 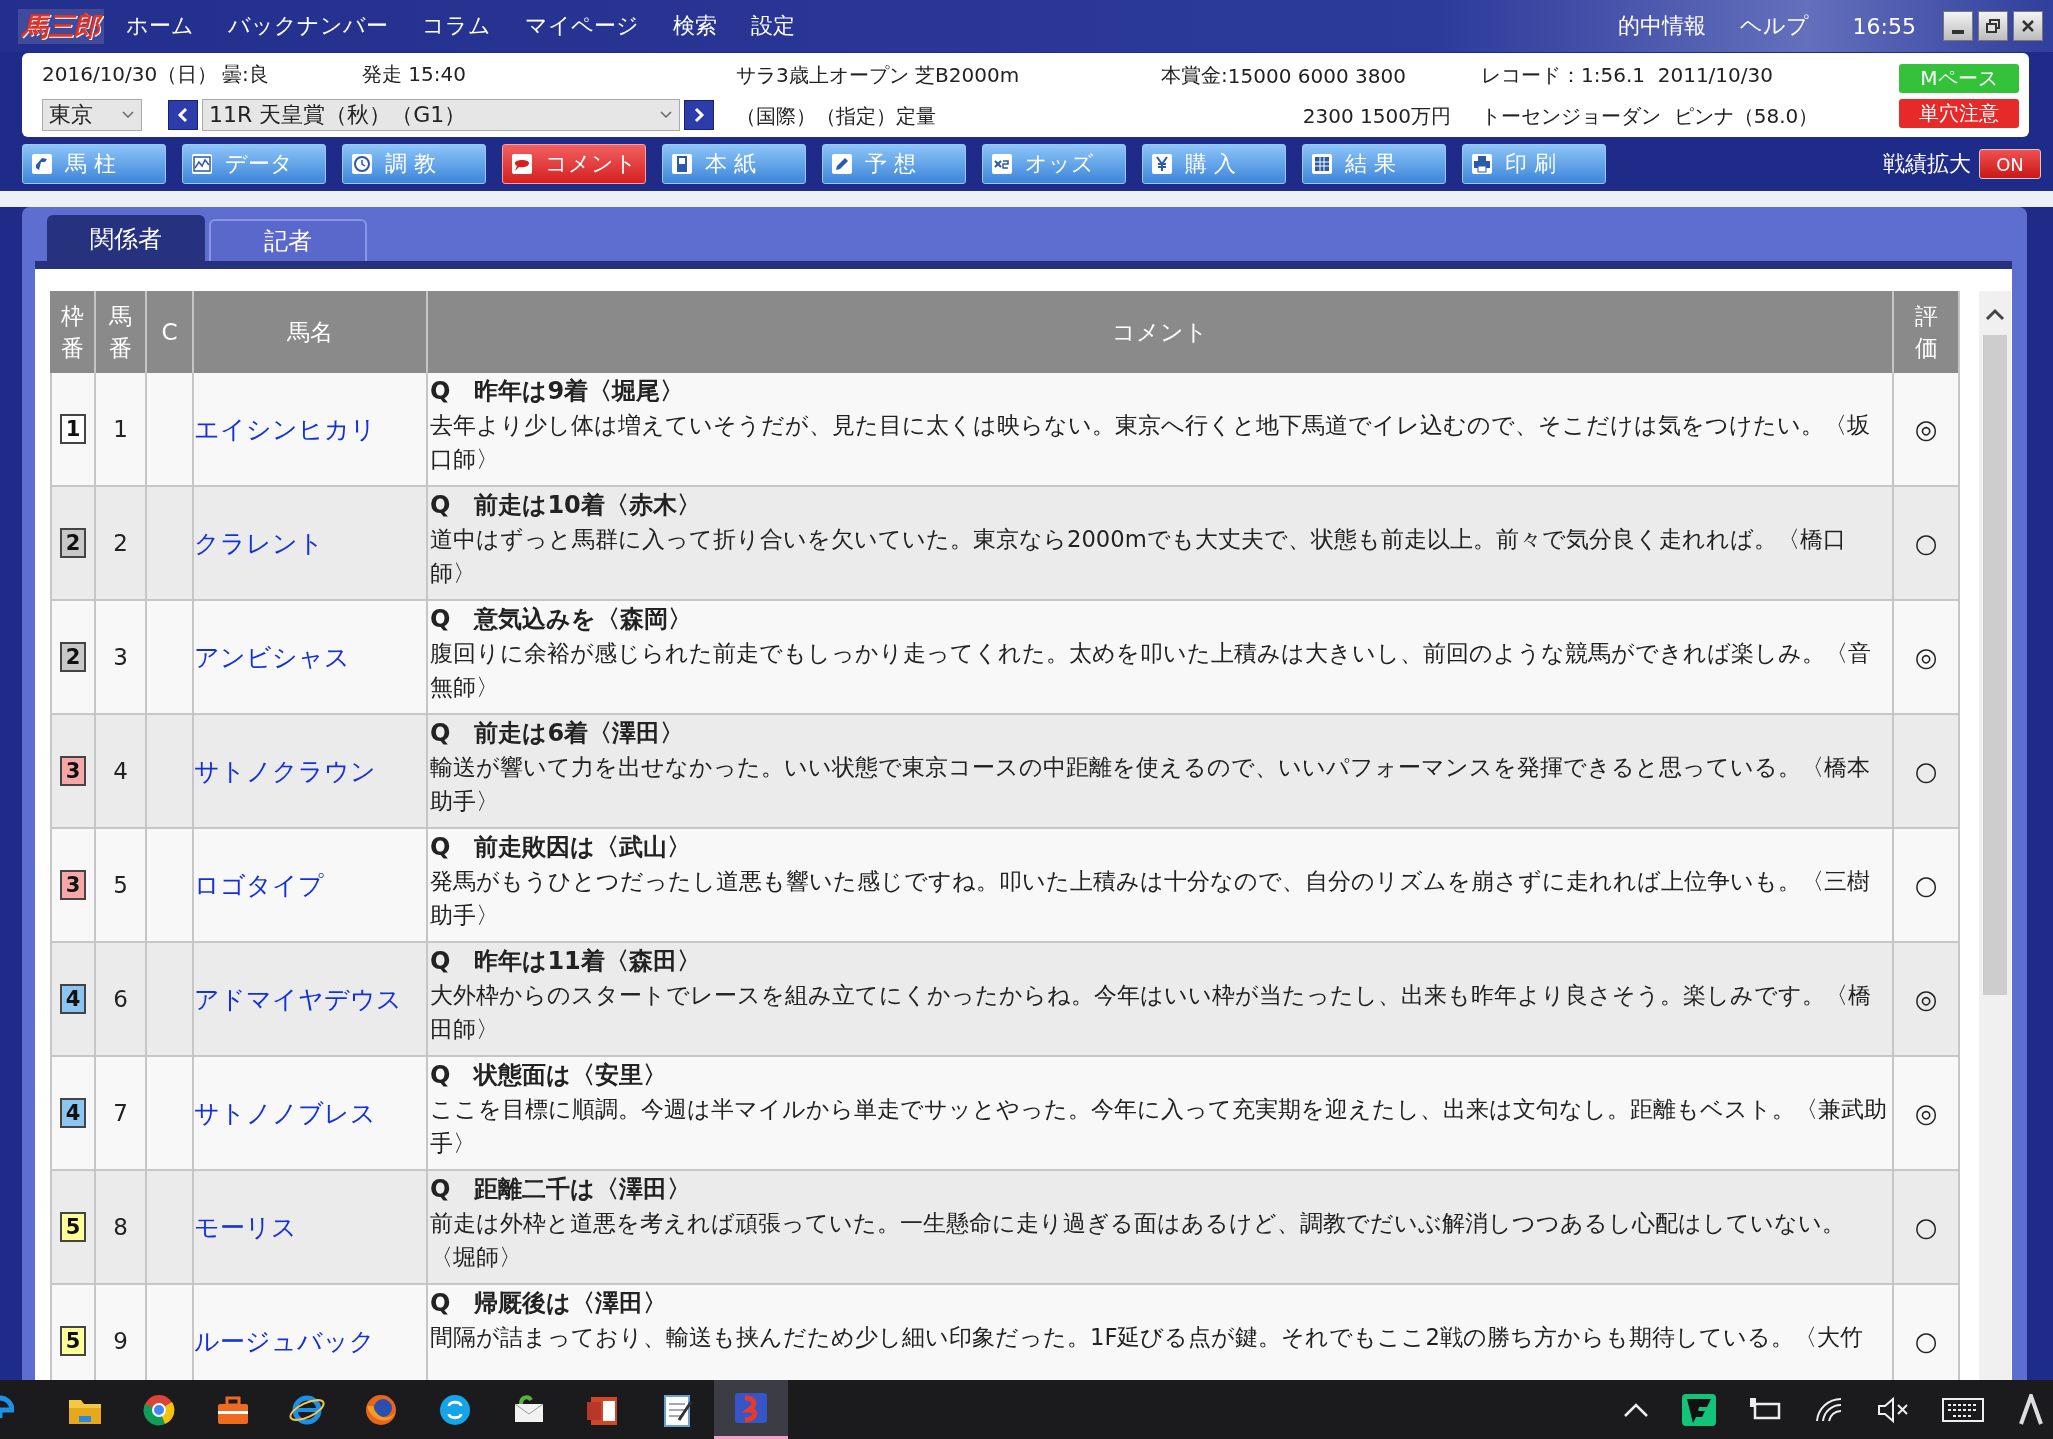 I want to click on document-icon, so click(x=682, y=164).